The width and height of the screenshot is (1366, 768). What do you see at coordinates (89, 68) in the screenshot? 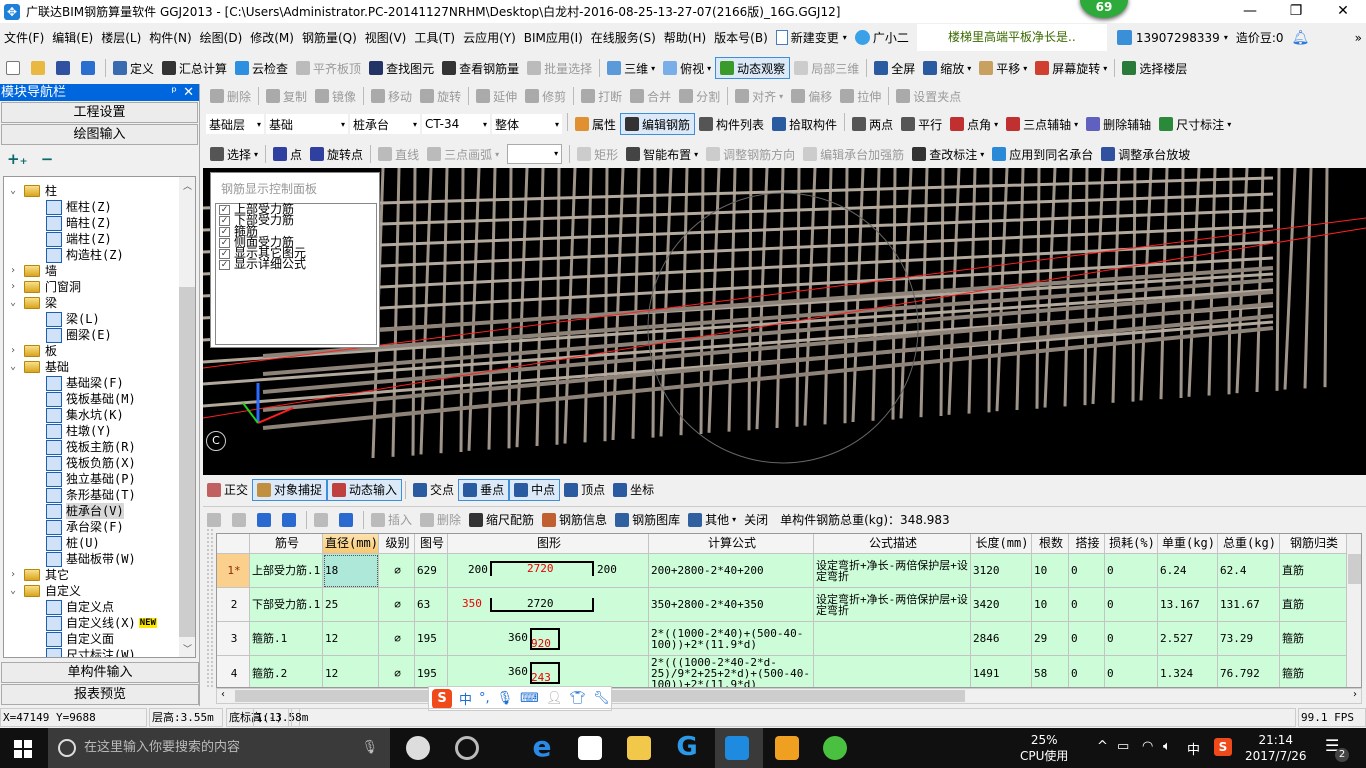
I see `undo-button` at bounding box center [89, 68].